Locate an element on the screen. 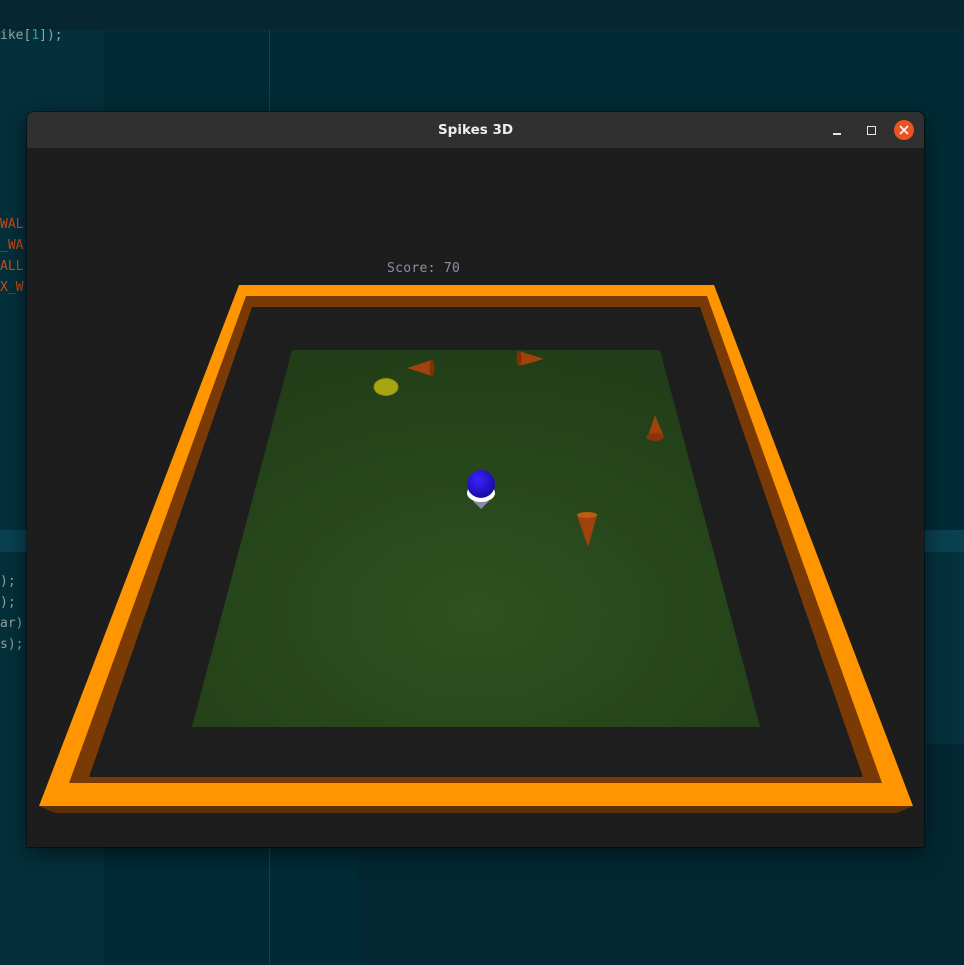 The height and width of the screenshot is (965, 964). maximize-icon is located at coordinates (871, 130).